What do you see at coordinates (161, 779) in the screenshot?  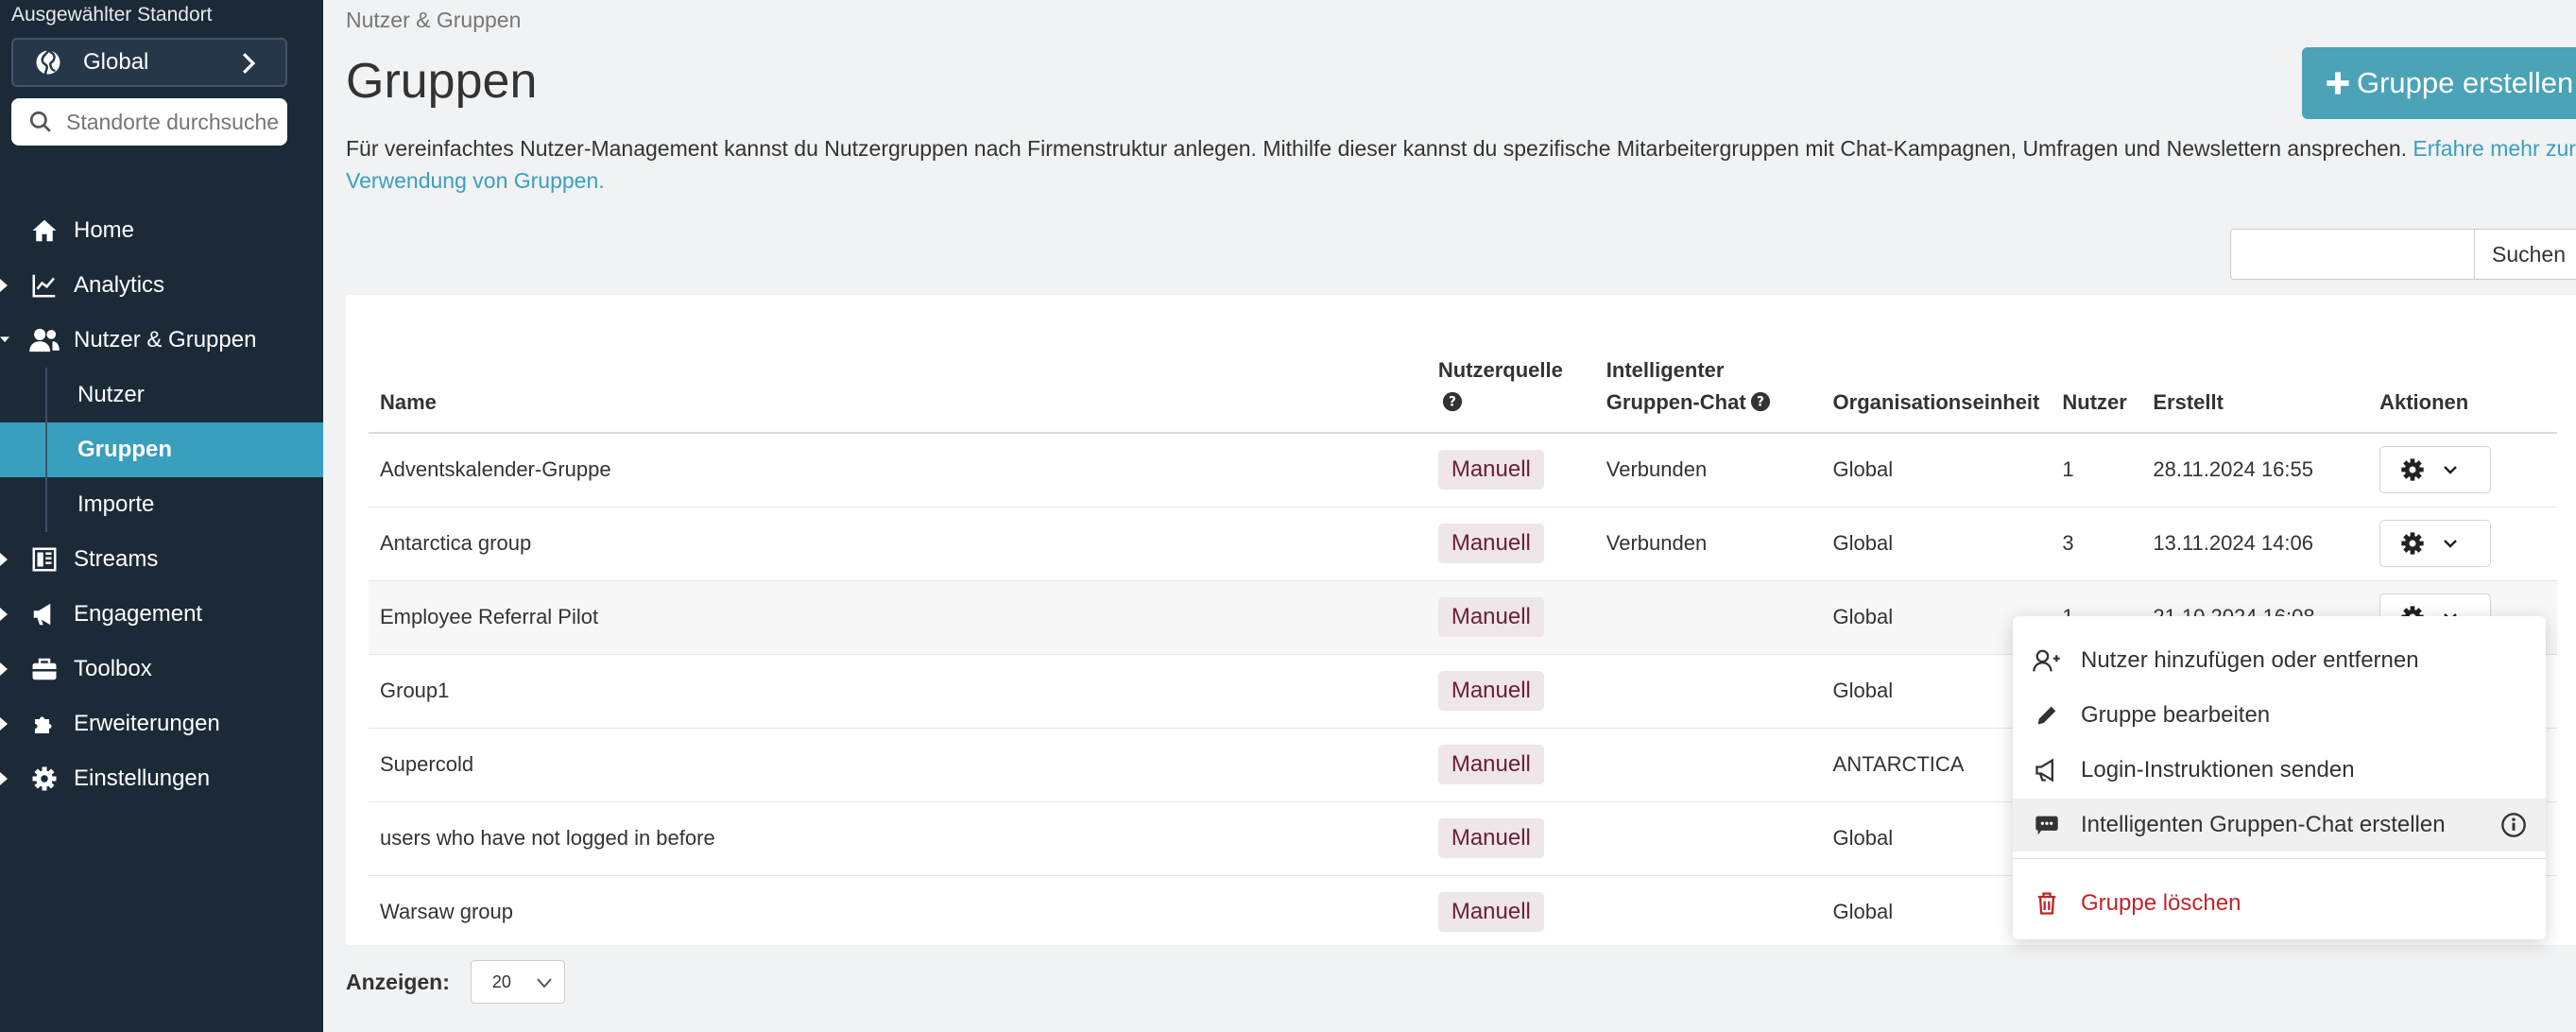 I see `nav-item-settings: Einstellungen` at bounding box center [161, 779].